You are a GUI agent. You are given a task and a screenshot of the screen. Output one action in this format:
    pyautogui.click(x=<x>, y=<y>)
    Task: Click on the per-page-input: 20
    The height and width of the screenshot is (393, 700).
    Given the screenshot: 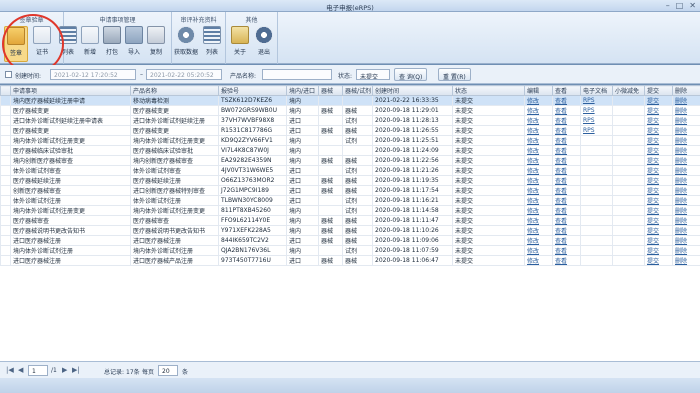 What is the action you would take?
    pyautogui.click(x=168, y=370)
    